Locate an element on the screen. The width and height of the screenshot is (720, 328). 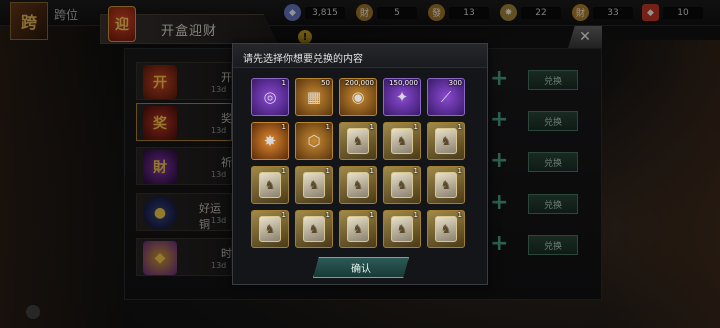
reward-quantity: 300 is located at coordinates (455, 83).